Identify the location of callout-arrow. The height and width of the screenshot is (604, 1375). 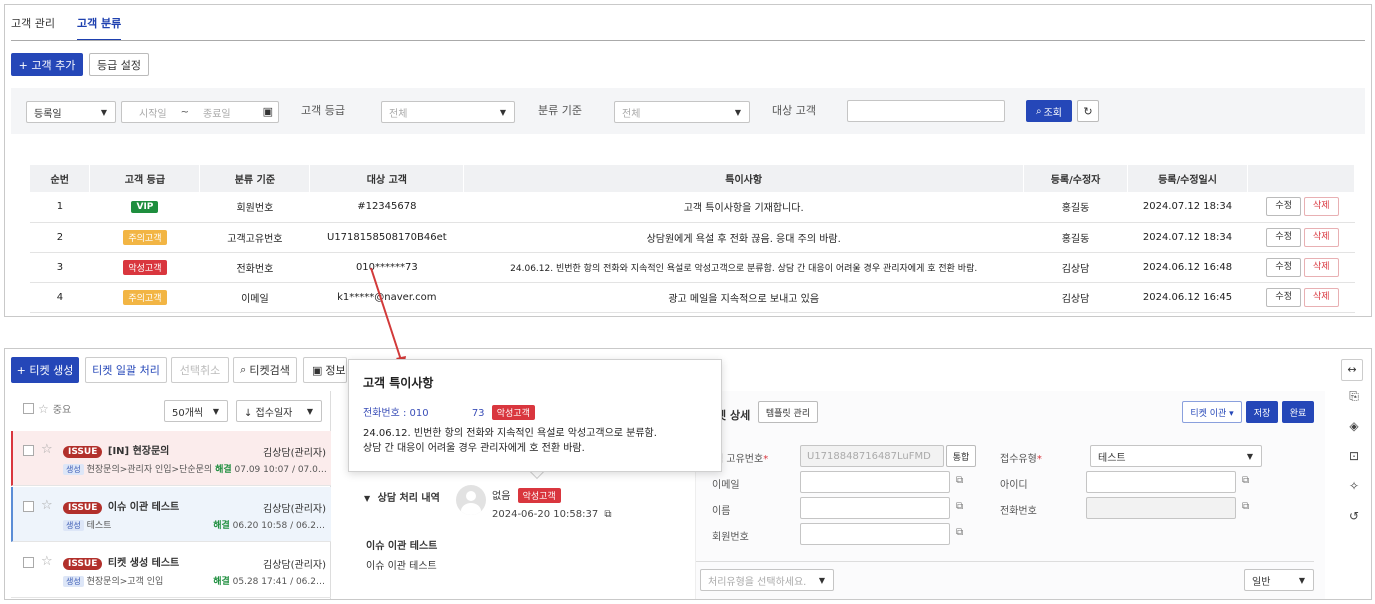
(388, 317).